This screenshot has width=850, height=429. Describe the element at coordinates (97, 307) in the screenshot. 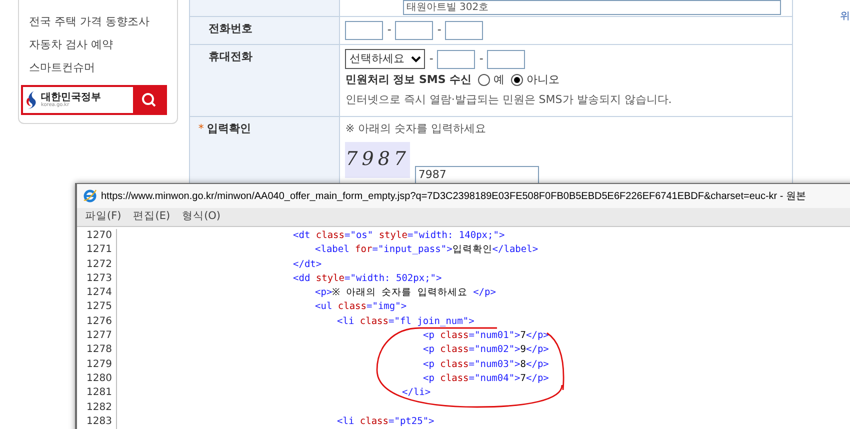

I see `line-number: 1275` at that location.